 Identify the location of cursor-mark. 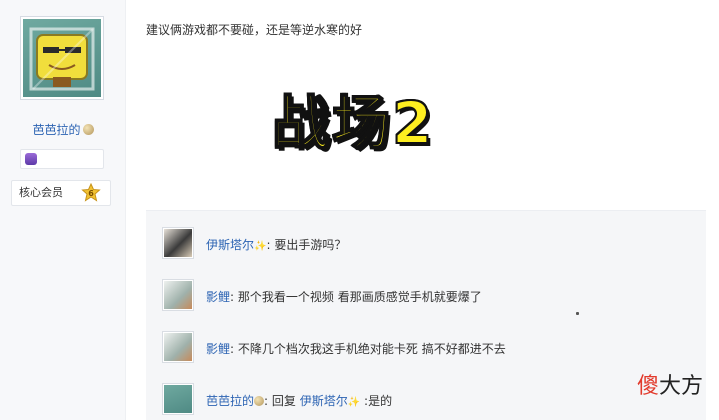
(577, 313).